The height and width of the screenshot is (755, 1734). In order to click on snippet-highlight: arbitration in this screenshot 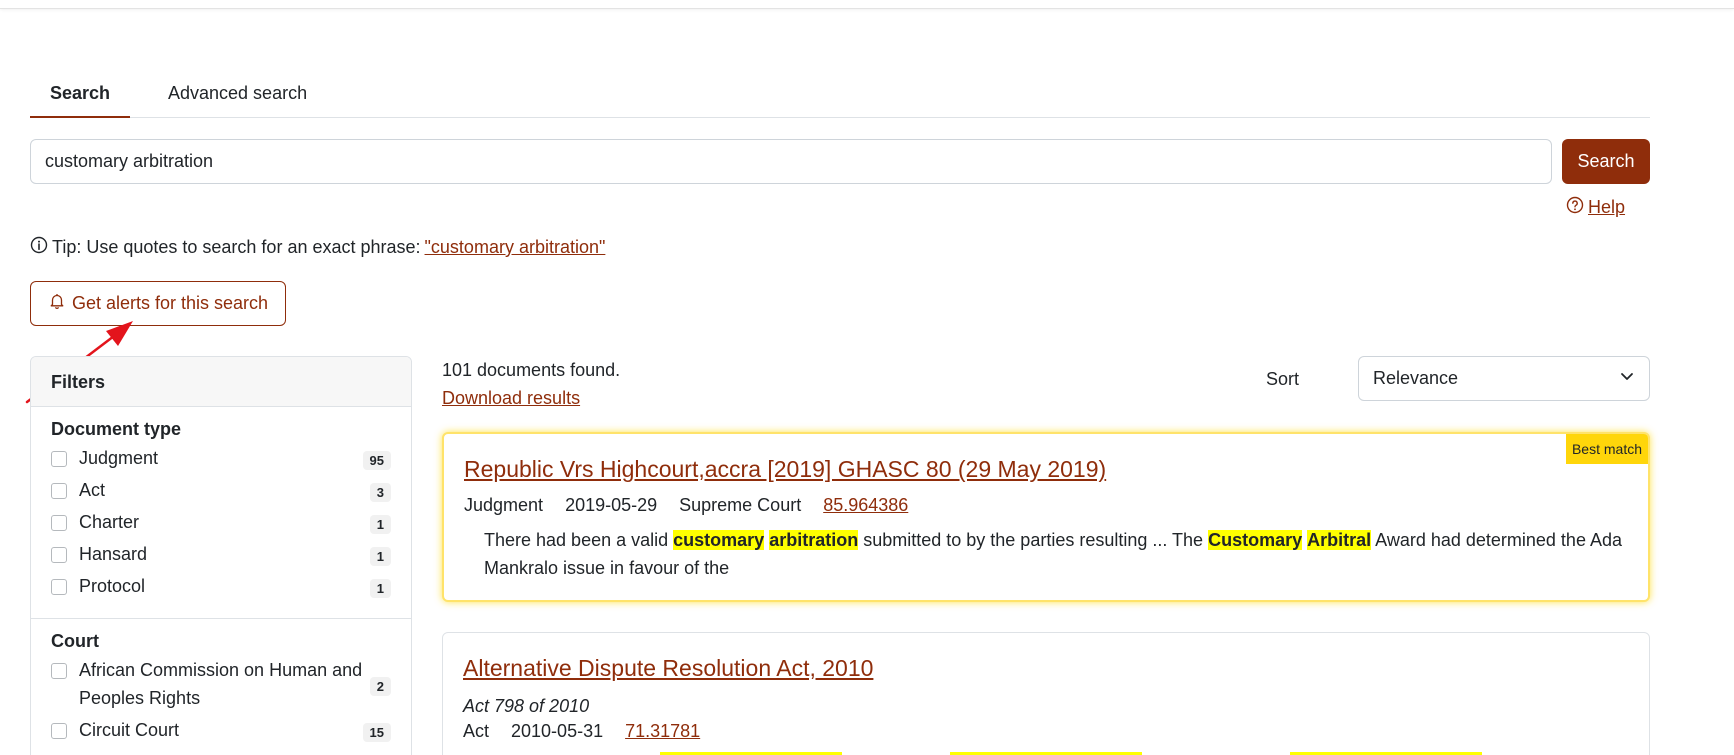, I will do `click(814, 540)`.